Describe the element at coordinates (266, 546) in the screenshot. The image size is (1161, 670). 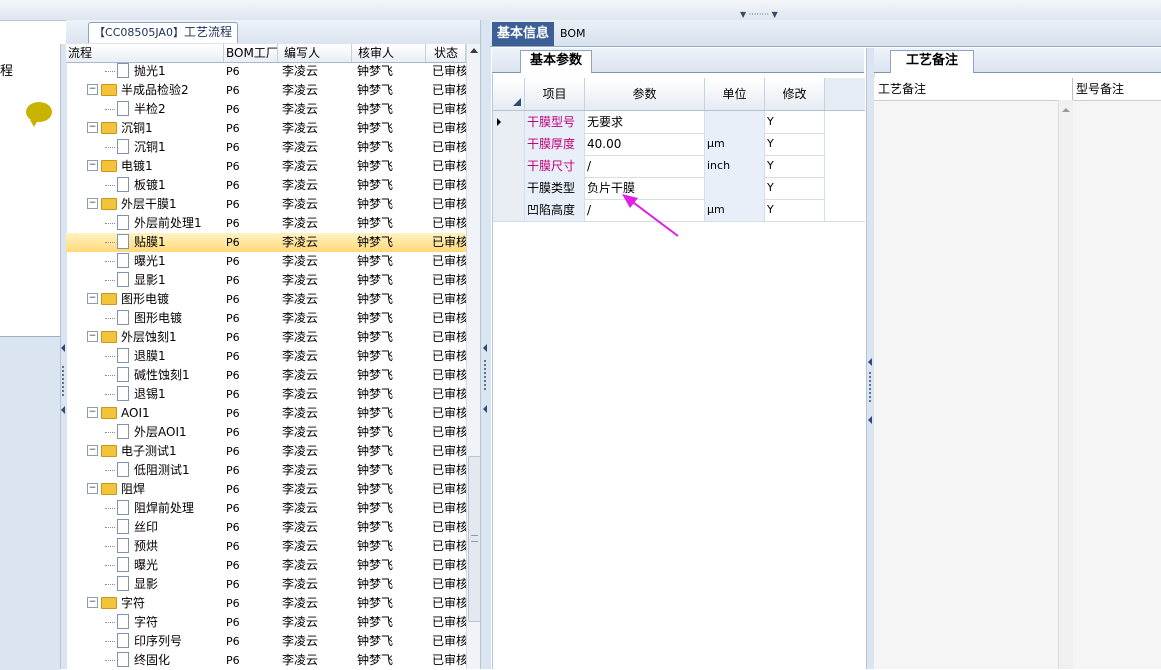
I see `tree-row: 预烘 P6 李凌云 钟梦飞 已审核` at that location.